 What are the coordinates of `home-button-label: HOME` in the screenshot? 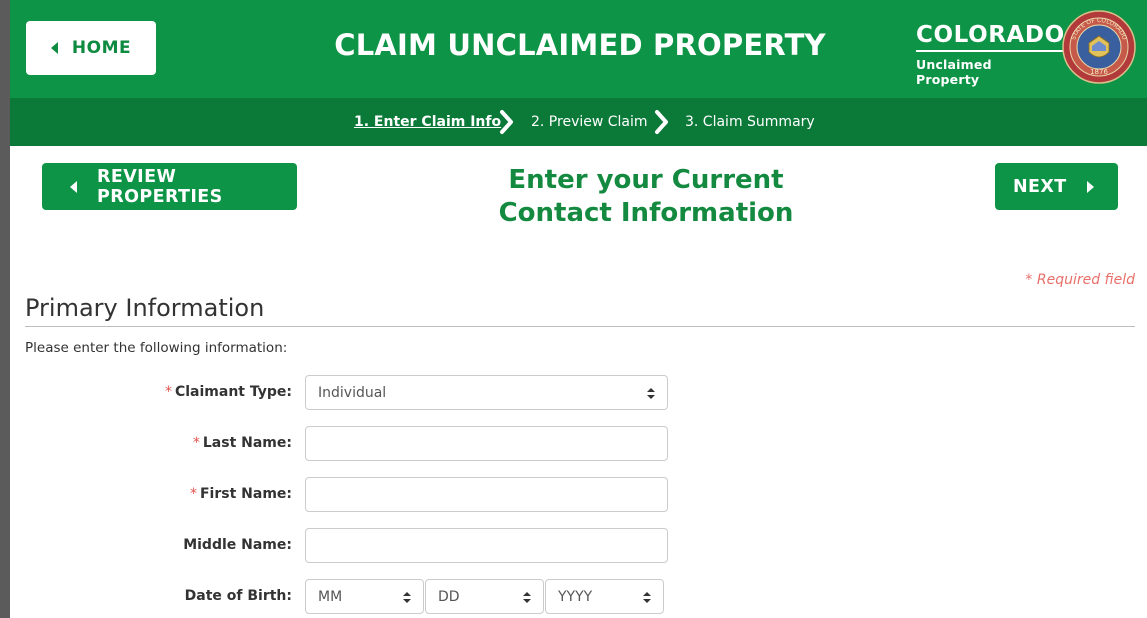 It's located at (101, 48).